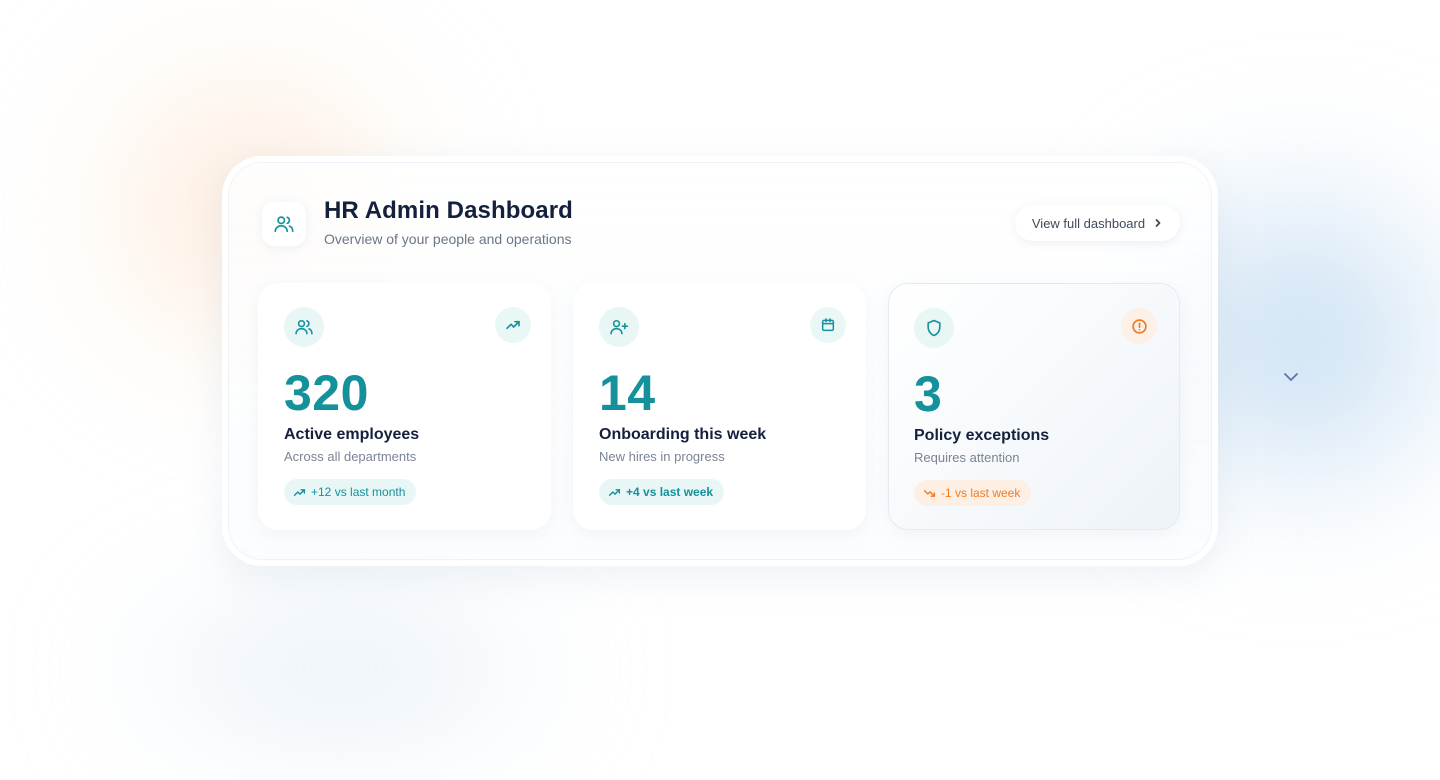 The height and width of the screenshot is (780, 1440). I want to click on onboarding-subtext: New hires in progress, so click(662, 456).